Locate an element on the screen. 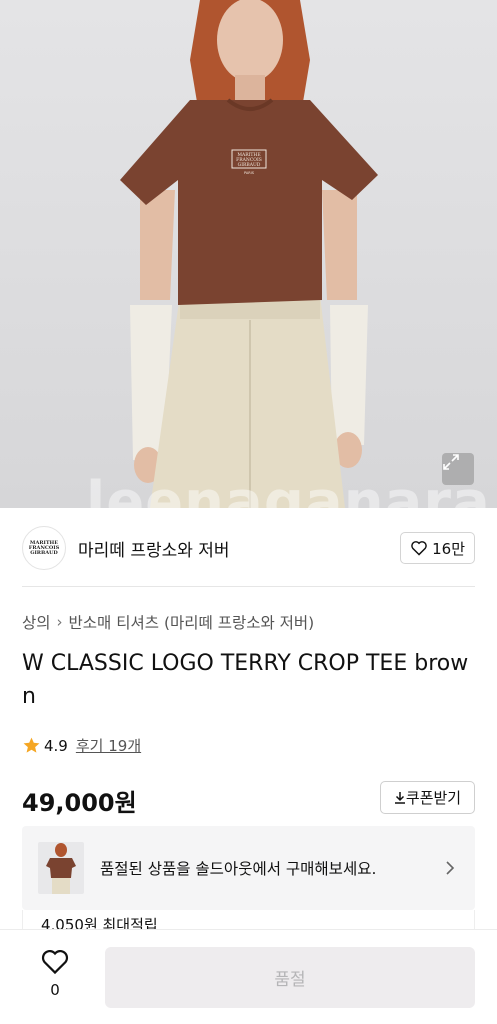  breadcrumb-subcategory: 반소매 티셔츠 (마리떼 프랑소와 저버) is located at coordinates (192, 622).